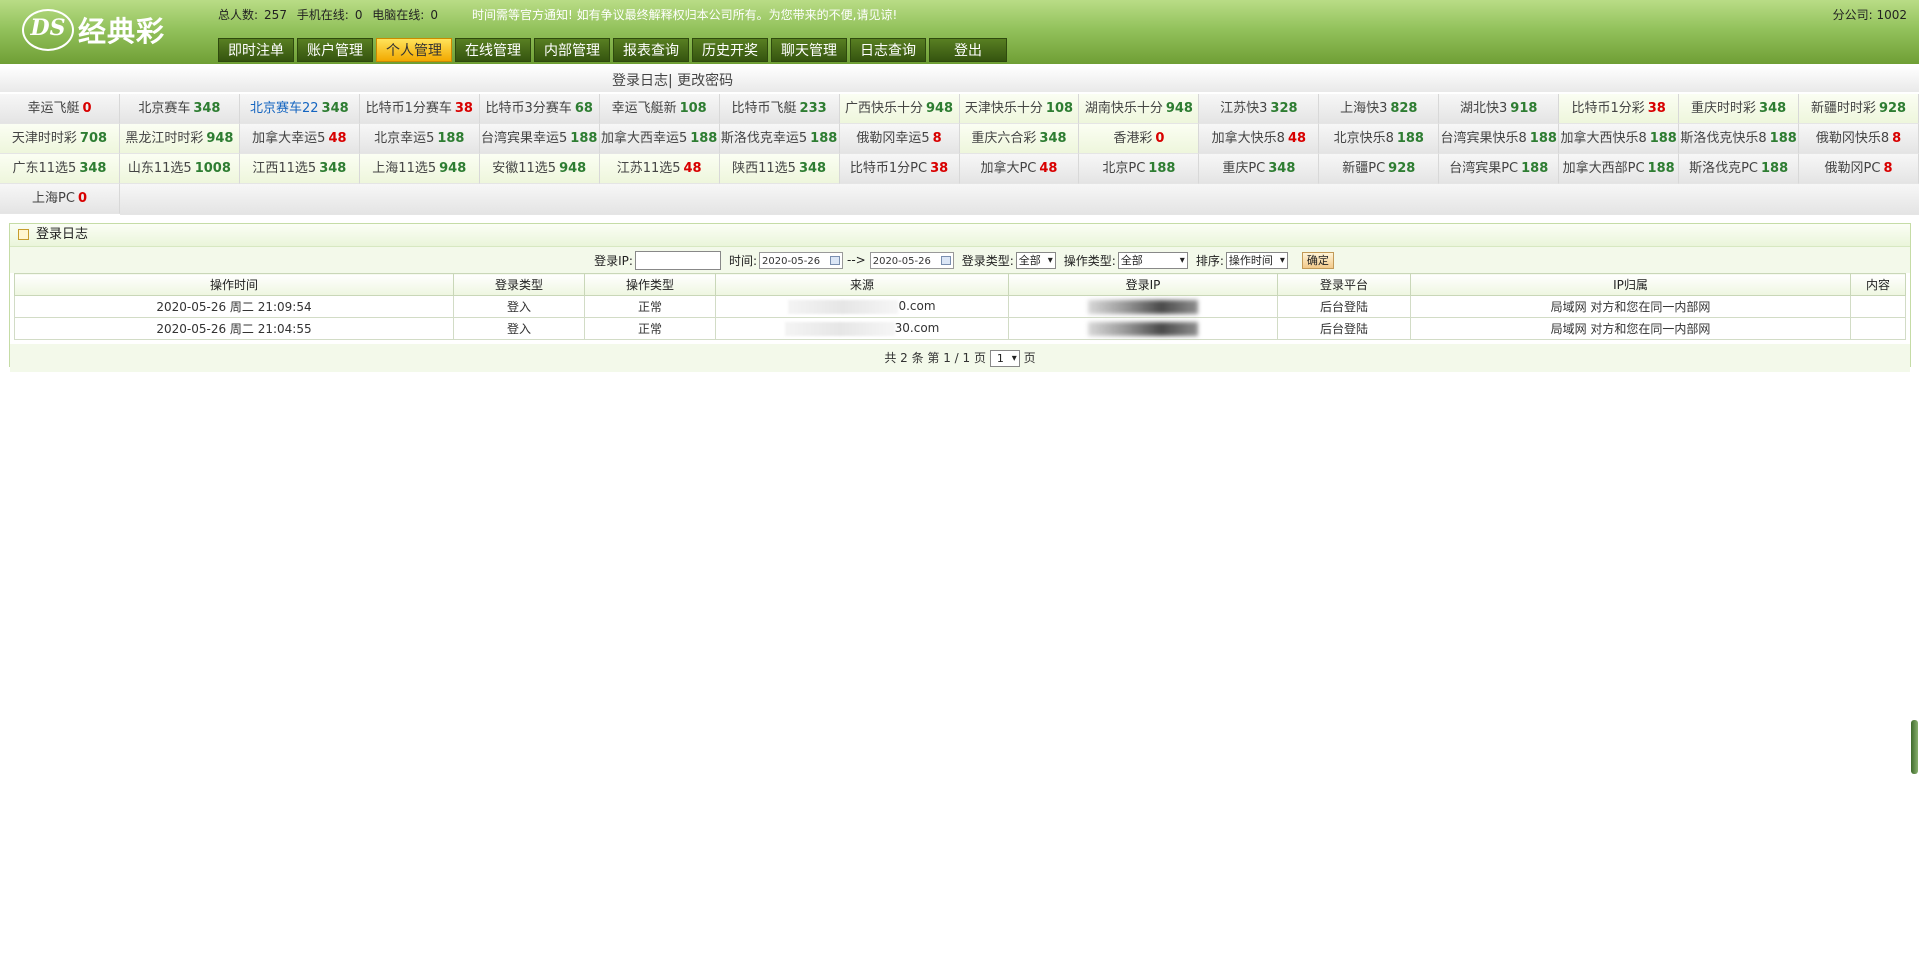 Image resolution: width=1919 pixels, height=962 pixels. I want to click on scrollbar-thumb, so click(1914, 747).